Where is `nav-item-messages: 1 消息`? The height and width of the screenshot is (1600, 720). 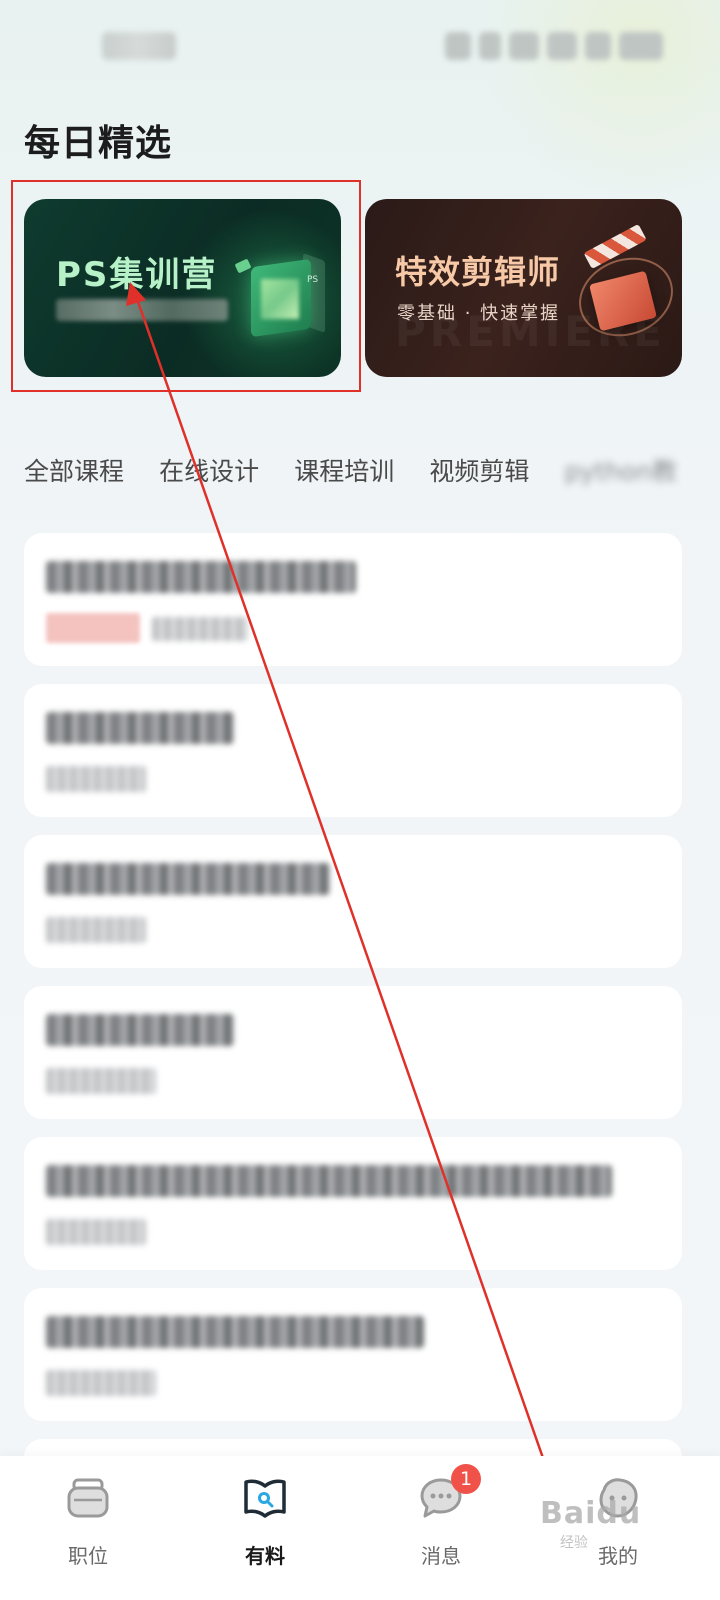 nav-item-messages: 1 消息 is located at coordinates (441, 1516).